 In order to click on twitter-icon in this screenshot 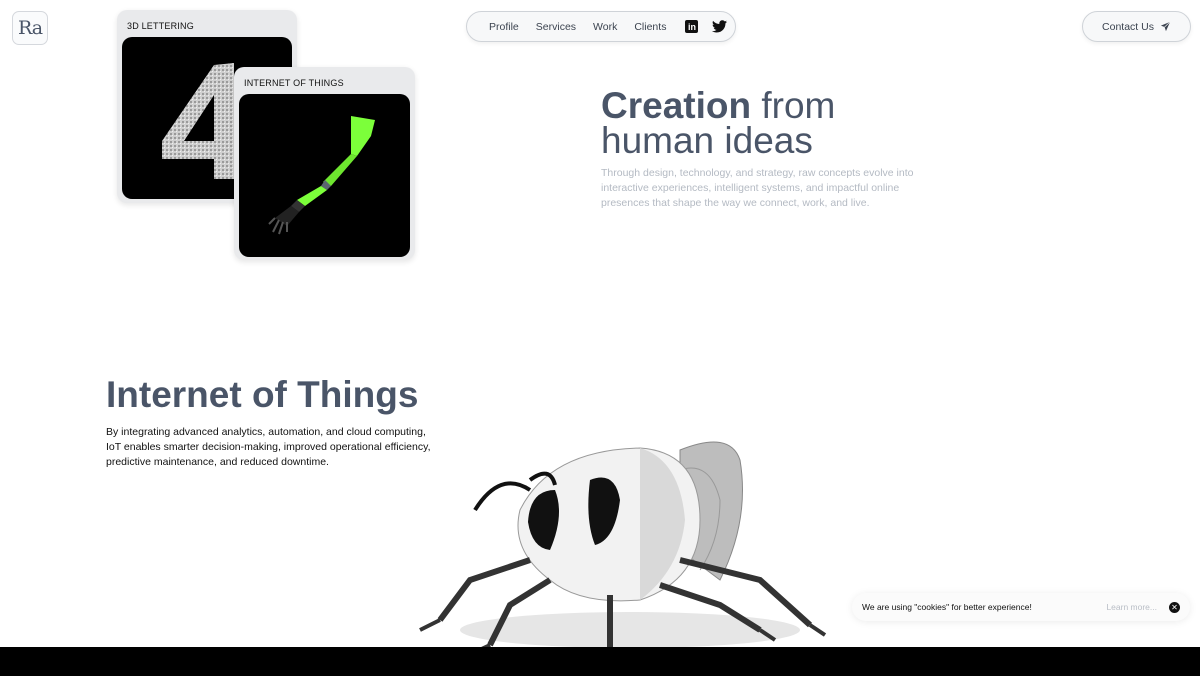, I will do `click(720, 26)`.